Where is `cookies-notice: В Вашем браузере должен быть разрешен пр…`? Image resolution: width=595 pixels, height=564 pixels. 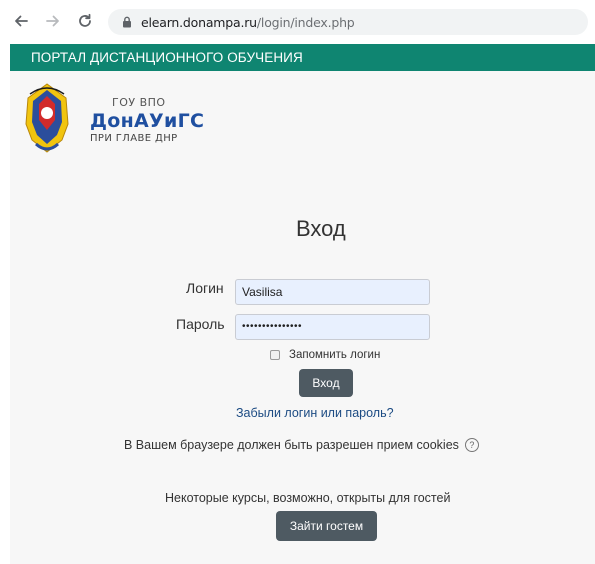 cookies-notice: В Вашем браузере должен быть разрешен пр… is located at coordinates (301, 445).